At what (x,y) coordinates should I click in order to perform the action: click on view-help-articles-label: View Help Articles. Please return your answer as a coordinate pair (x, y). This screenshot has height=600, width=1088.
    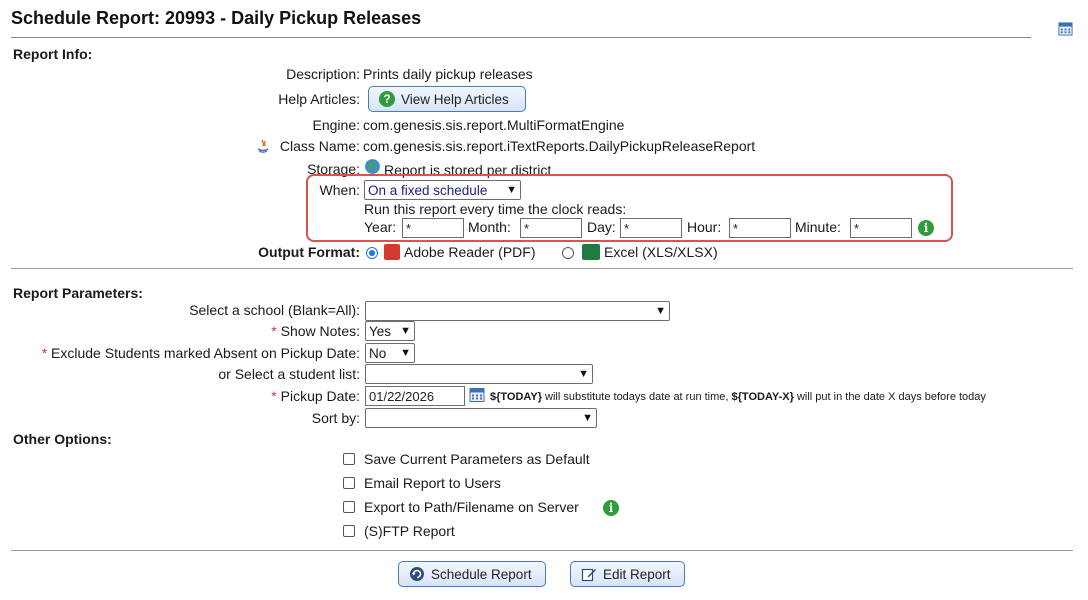
    Looking at the image, I should click on (455, 99).